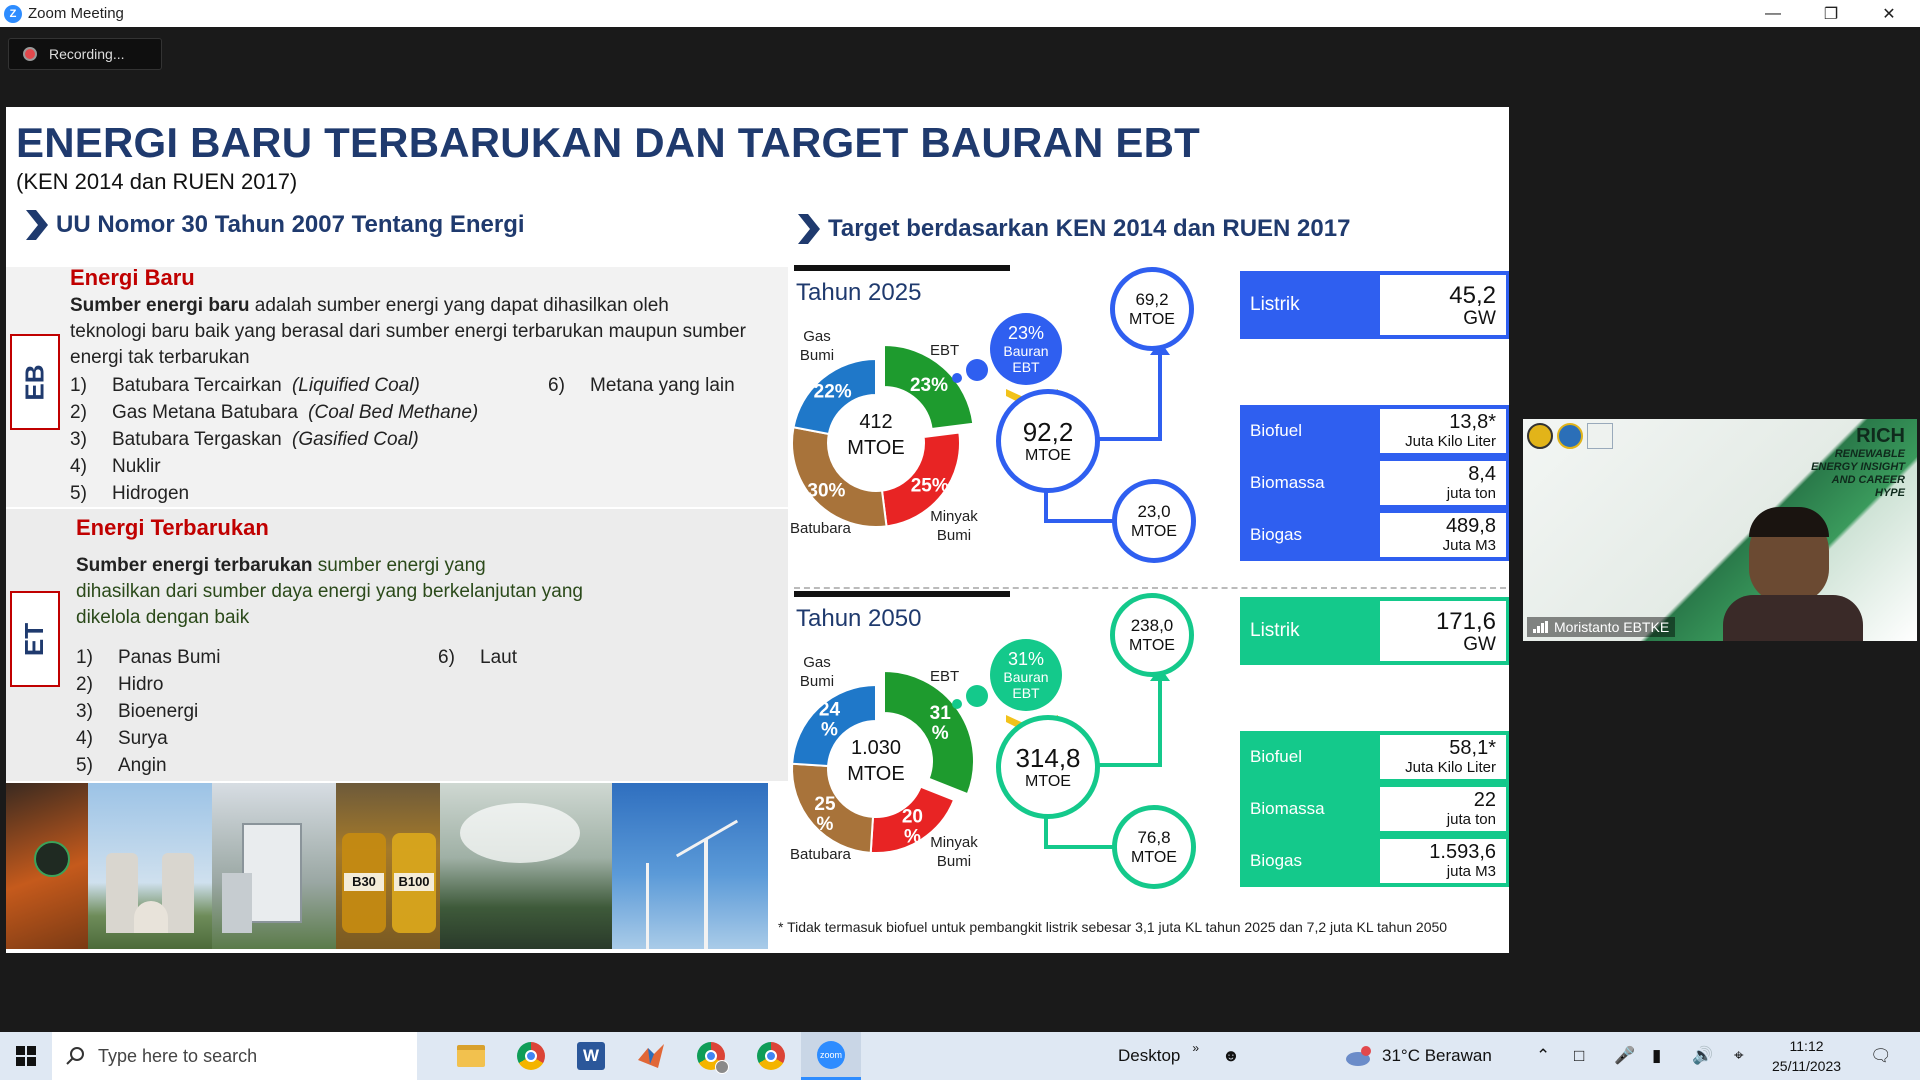 The width and height of the screenshot is (1920, 1080). What do you see at coordinates (1656, 1056) in the screenshot?
I see `battery-icon: ▮` at bounding box center [1656, 1056].